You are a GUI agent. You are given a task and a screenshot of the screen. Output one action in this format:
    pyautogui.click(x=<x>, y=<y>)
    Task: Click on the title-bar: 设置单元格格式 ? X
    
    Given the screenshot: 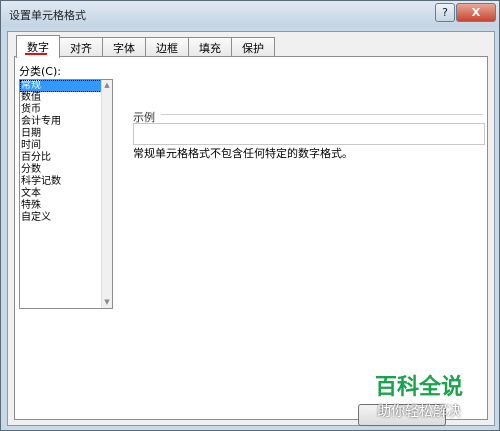 What is the action you would take?
    pyautogui.click(x=250, y=14)
    